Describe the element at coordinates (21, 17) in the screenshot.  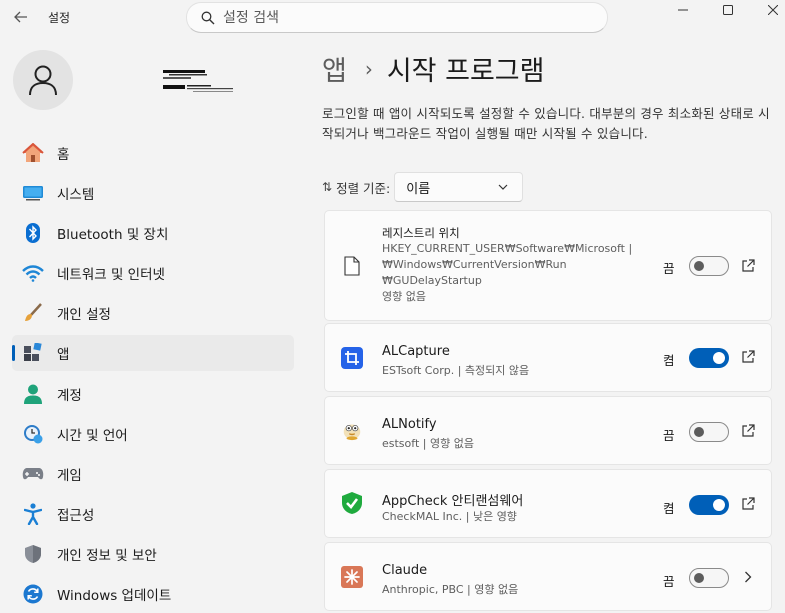
I see `back-button` at that location.